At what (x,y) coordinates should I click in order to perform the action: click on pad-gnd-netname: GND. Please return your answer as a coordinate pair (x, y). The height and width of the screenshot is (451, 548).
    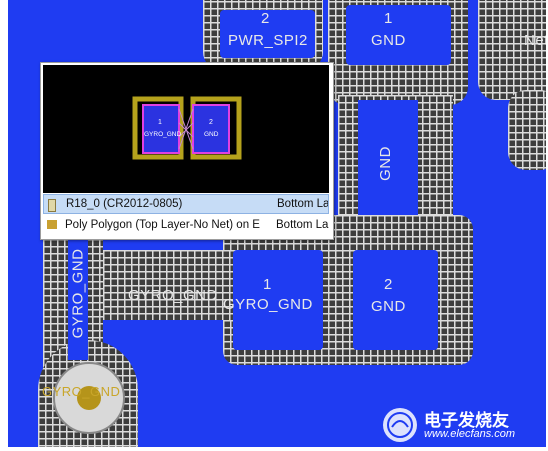
    Looking at the image, I should click on (388, 306).